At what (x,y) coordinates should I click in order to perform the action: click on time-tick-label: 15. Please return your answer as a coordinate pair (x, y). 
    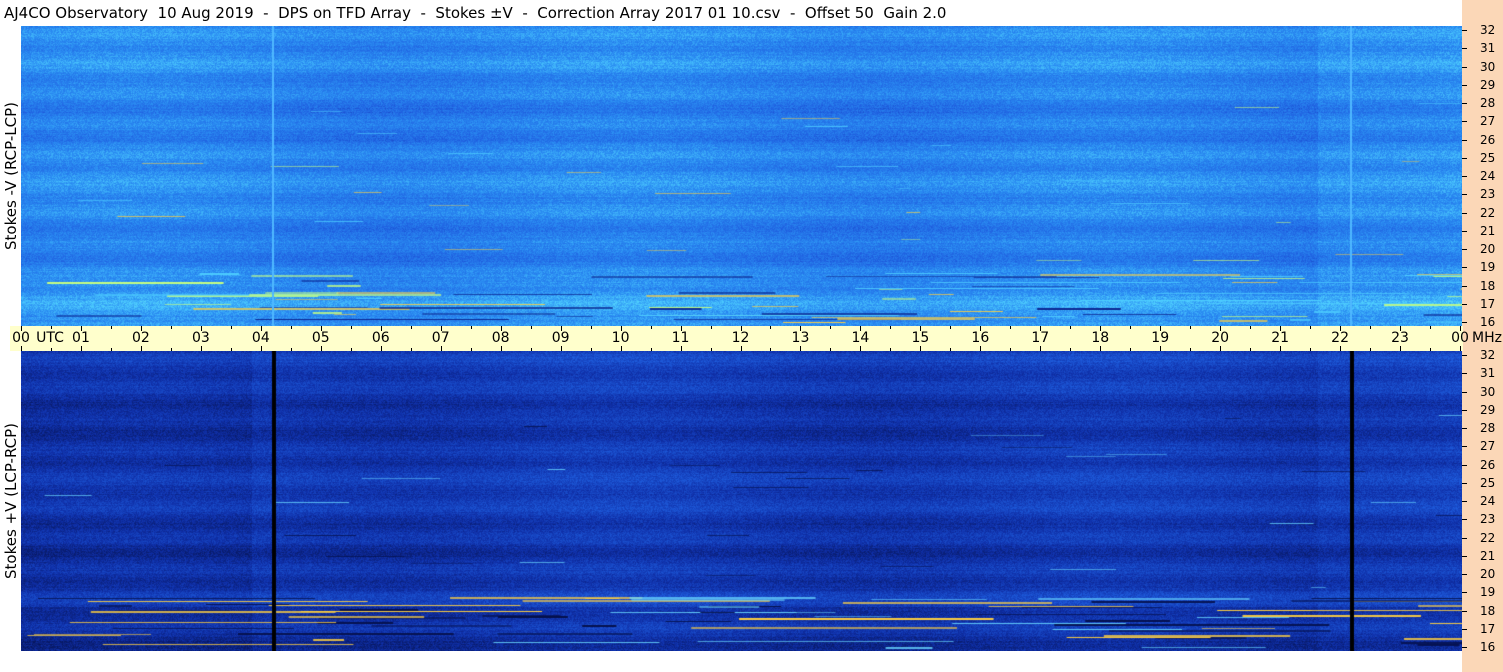
    Looking at the image, I should click on (920, 338).